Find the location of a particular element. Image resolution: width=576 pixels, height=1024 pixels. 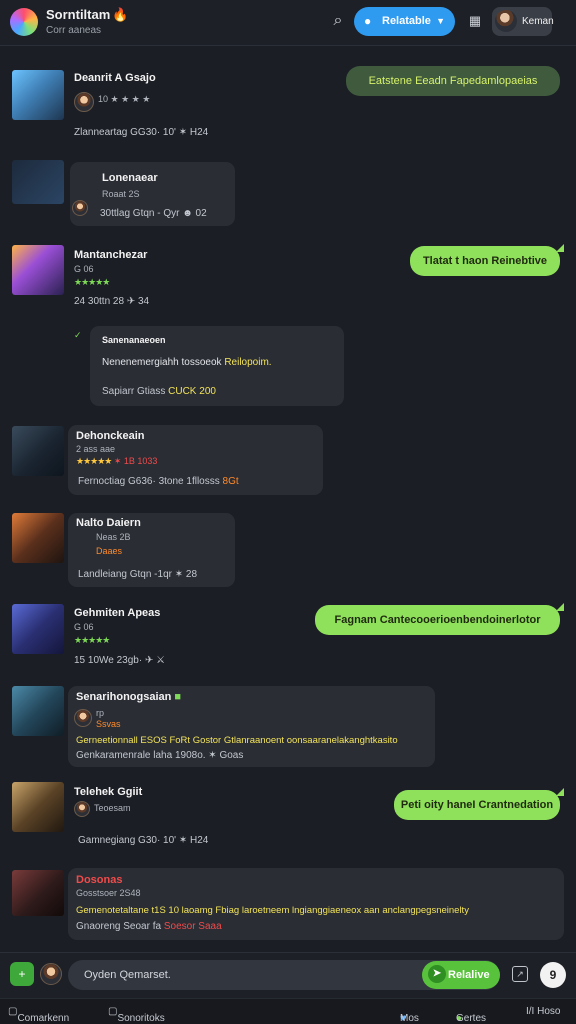

entry-sub: Daaes is located at coordinates (109, 551).